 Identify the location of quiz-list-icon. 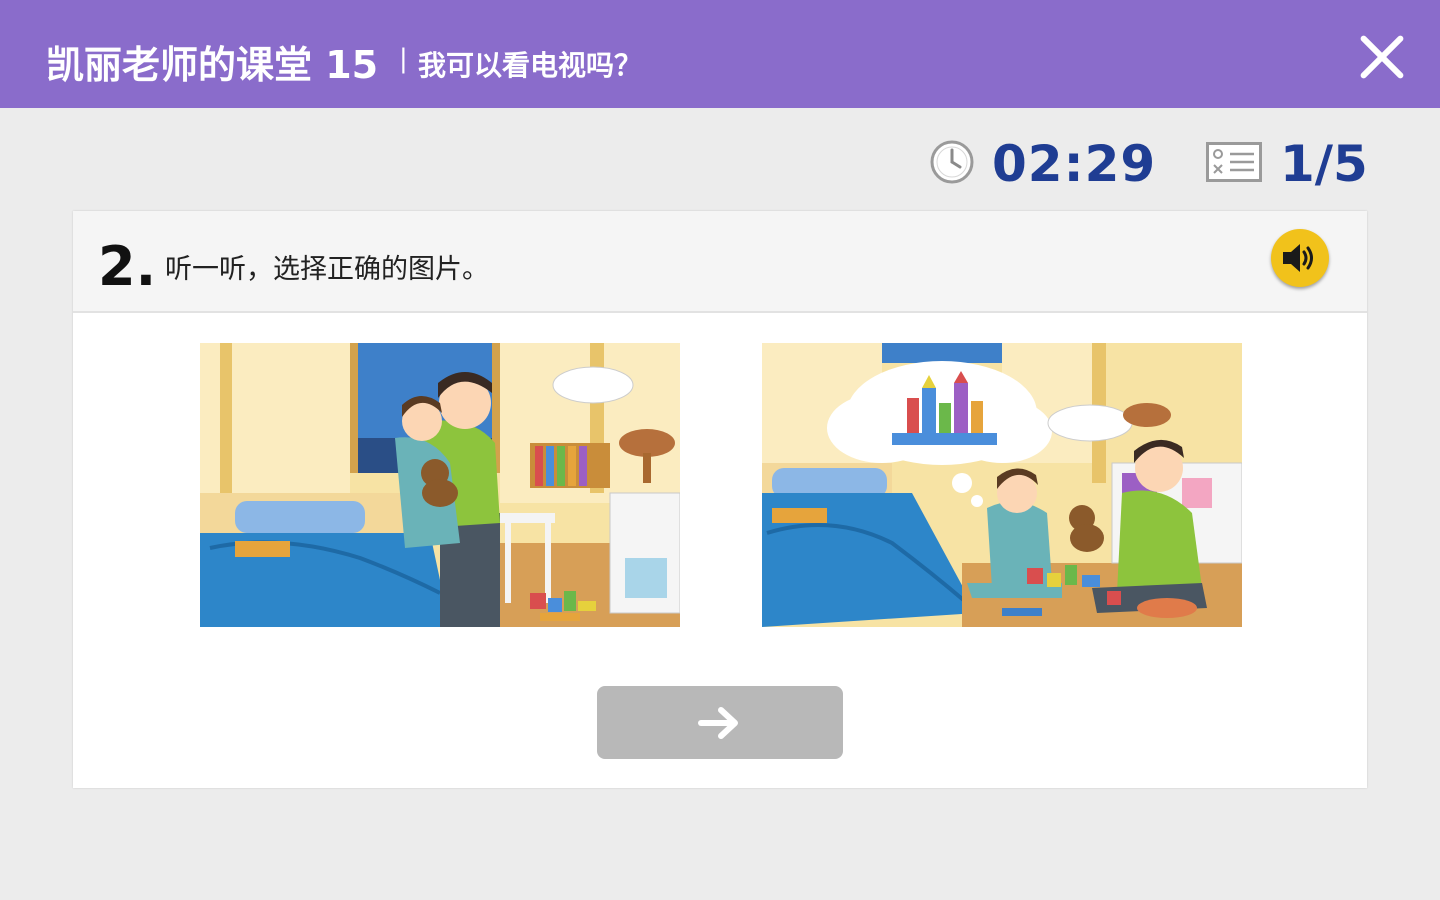
(1234, 162).